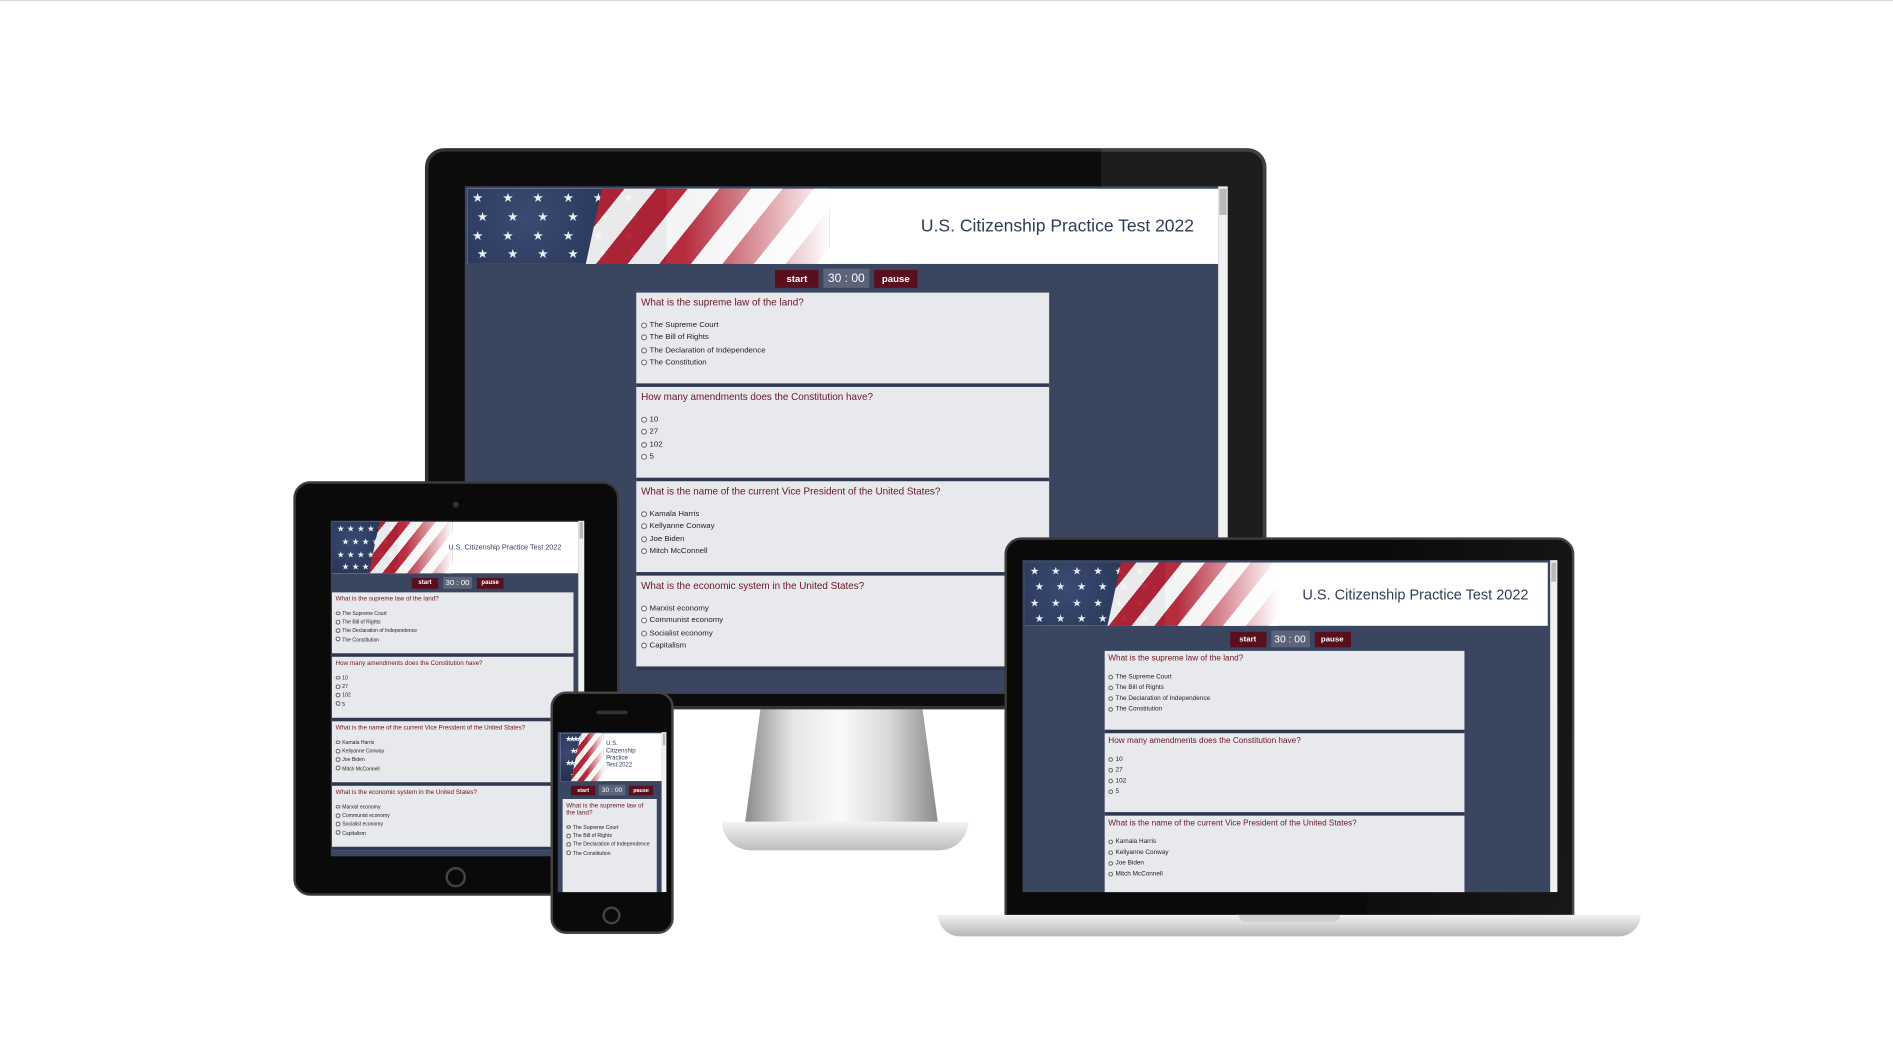  Describe the element at coordinates (842, 633) in the screenshot. I see `answer-option: Socialist economy` at that location.